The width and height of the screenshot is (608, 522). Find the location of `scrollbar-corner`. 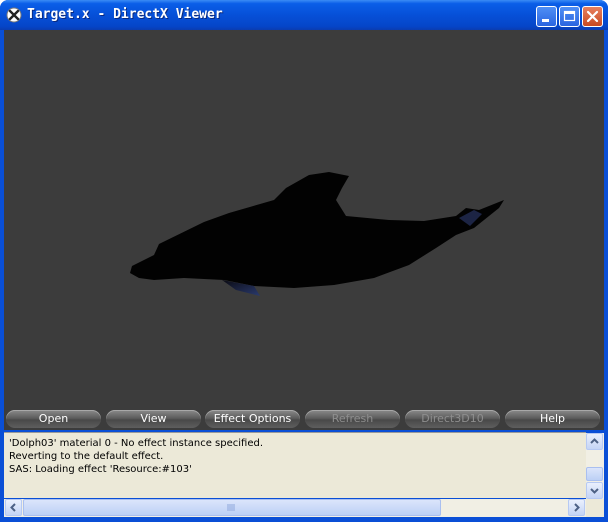

scrollbar-corner is located at coordinates (595, 508).